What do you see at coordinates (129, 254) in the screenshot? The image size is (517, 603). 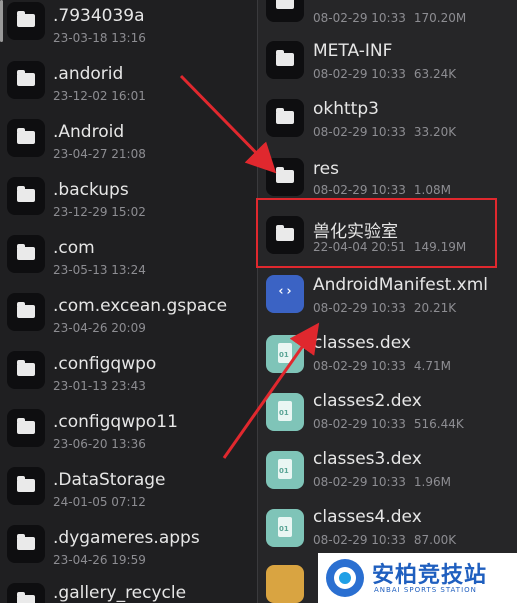 I see `list-item: .com 23-05-13 13:24` at bounding box center [129, 254].